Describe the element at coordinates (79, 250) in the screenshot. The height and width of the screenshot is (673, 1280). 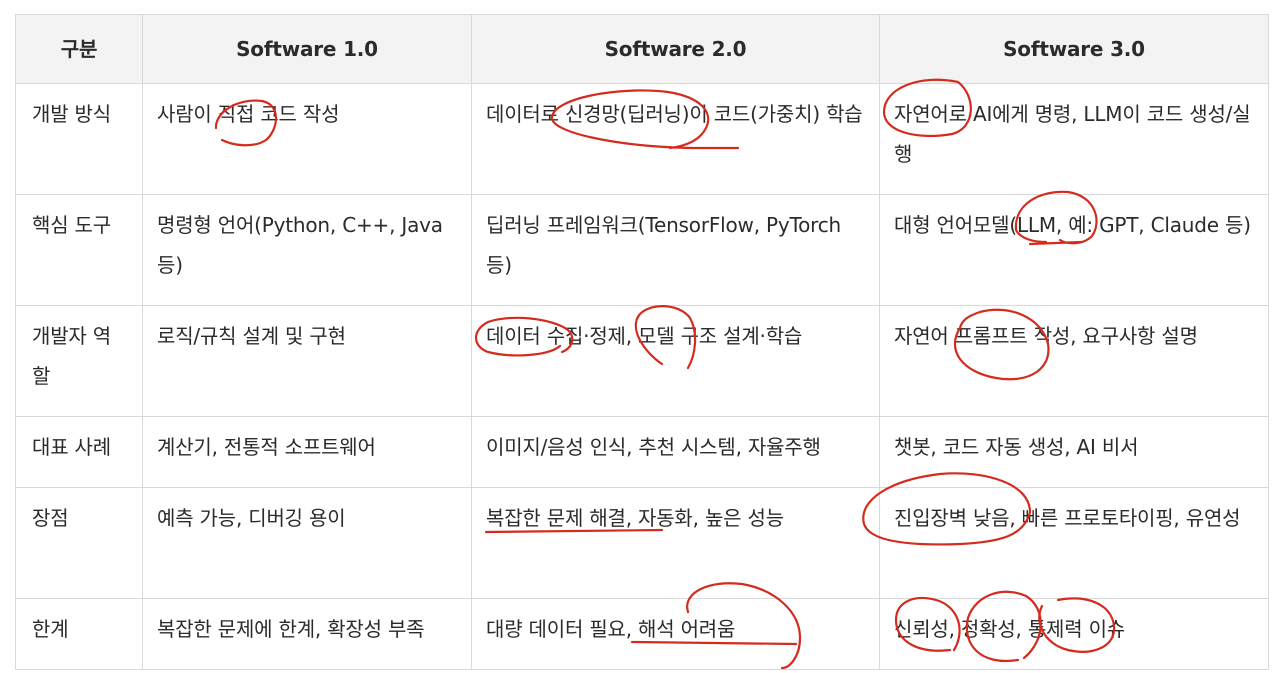
I see `row-label: 핵심 도구` at that location.